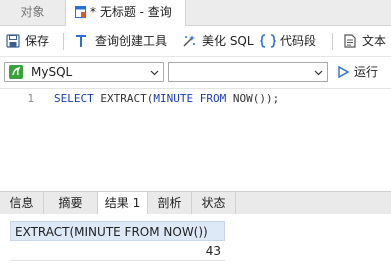 This screenshot has width=391, height=269. Describe the element at coordinates (123, 203) in the screenshot. I see `tab-result-1: 结果 1` at that location.